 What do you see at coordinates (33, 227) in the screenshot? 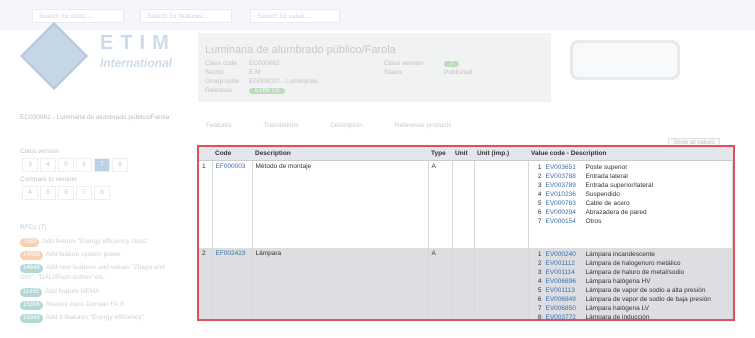
I see `rfcs-label: RFCs (7)` at bounding box center [33, 227].